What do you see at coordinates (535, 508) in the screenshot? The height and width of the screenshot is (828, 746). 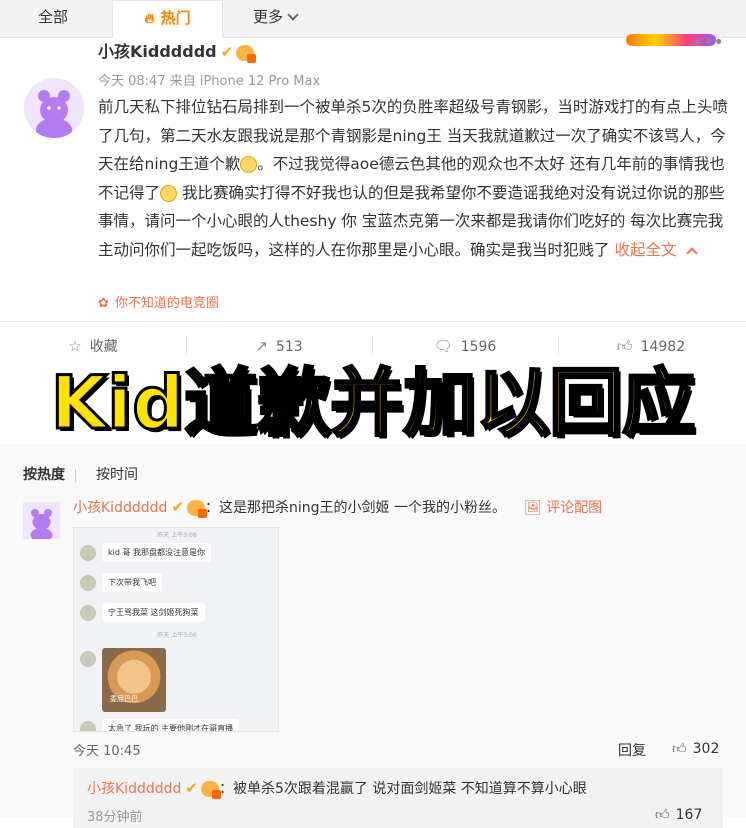 I see `image-icon: 🖼︎` at bounding box center [535, 508].